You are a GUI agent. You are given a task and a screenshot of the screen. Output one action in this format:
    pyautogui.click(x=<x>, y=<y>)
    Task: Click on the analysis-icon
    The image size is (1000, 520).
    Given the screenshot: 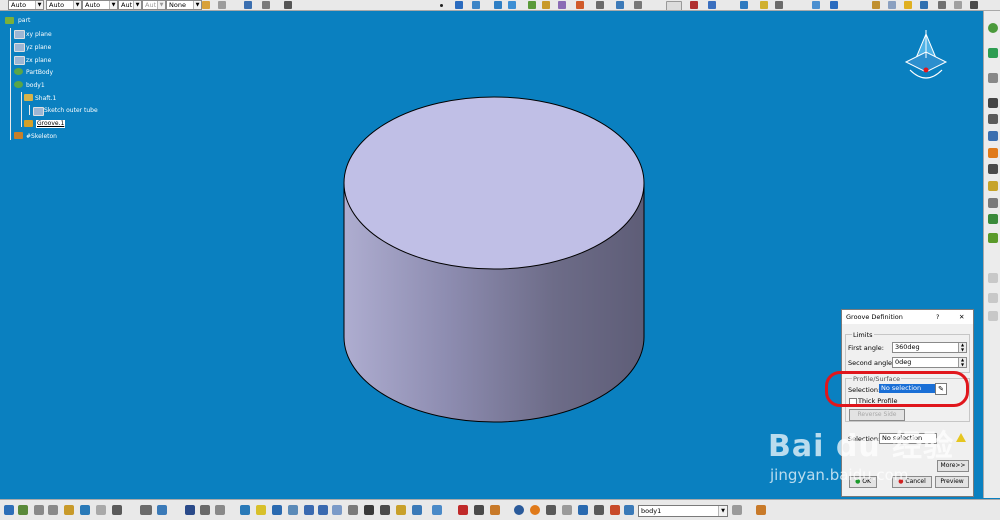 What is the action you would take?
    pyautogui.click(x=712, y=5)
    